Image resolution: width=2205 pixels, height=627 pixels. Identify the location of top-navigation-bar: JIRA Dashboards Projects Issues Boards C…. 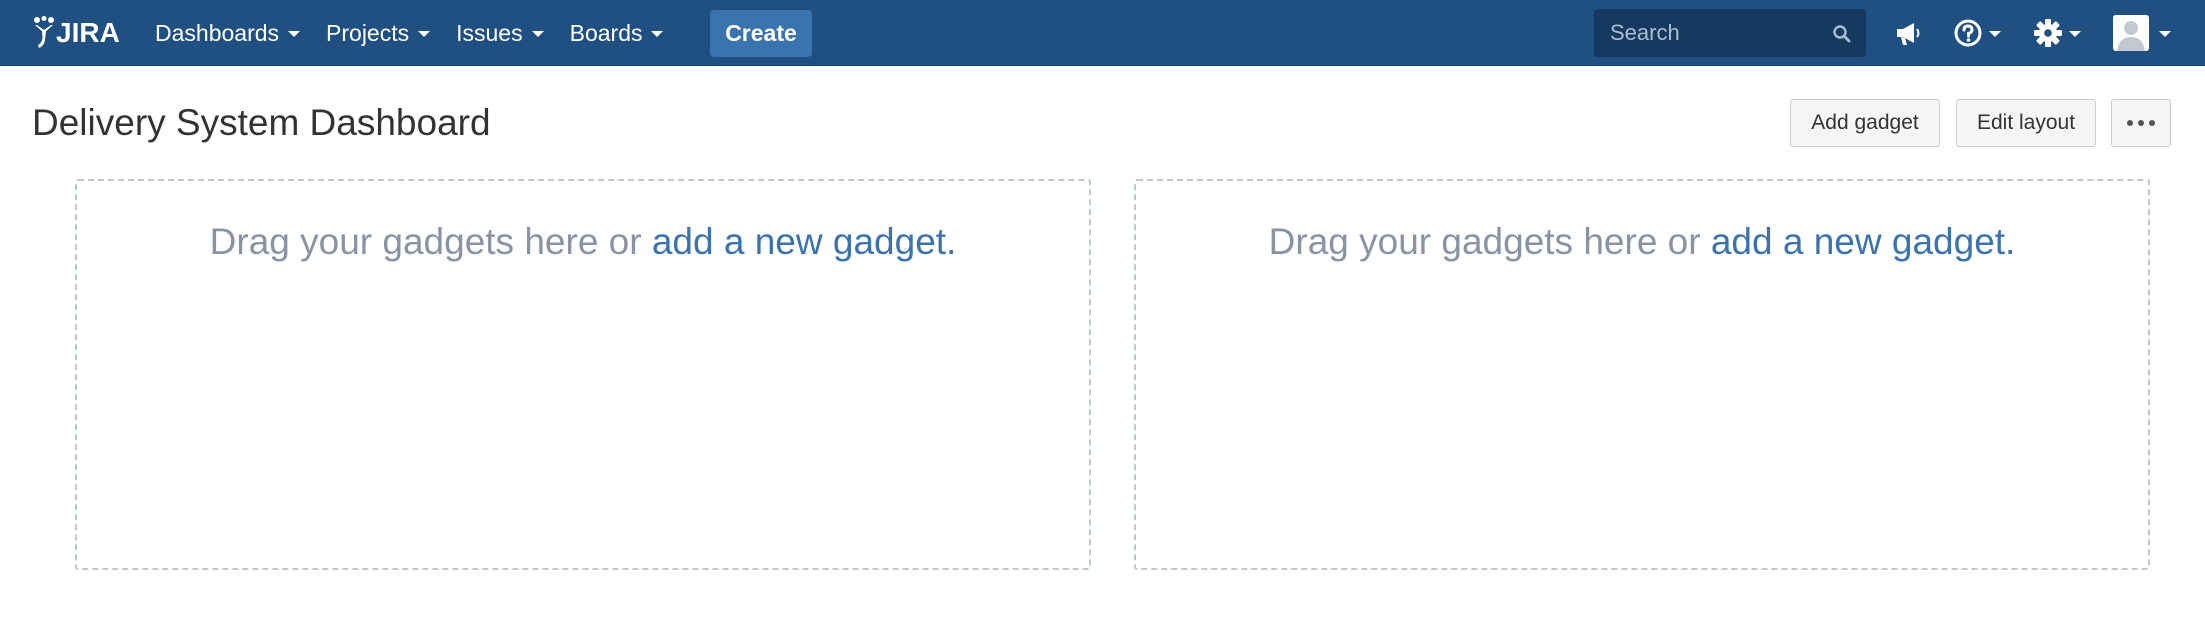
(1102, 33).